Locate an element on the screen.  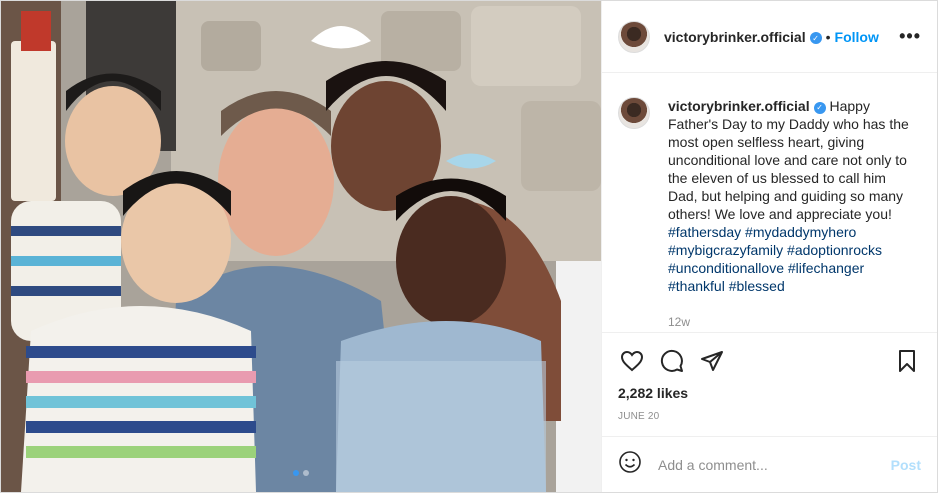
caption-avatar is located at coordinates (634, 113).